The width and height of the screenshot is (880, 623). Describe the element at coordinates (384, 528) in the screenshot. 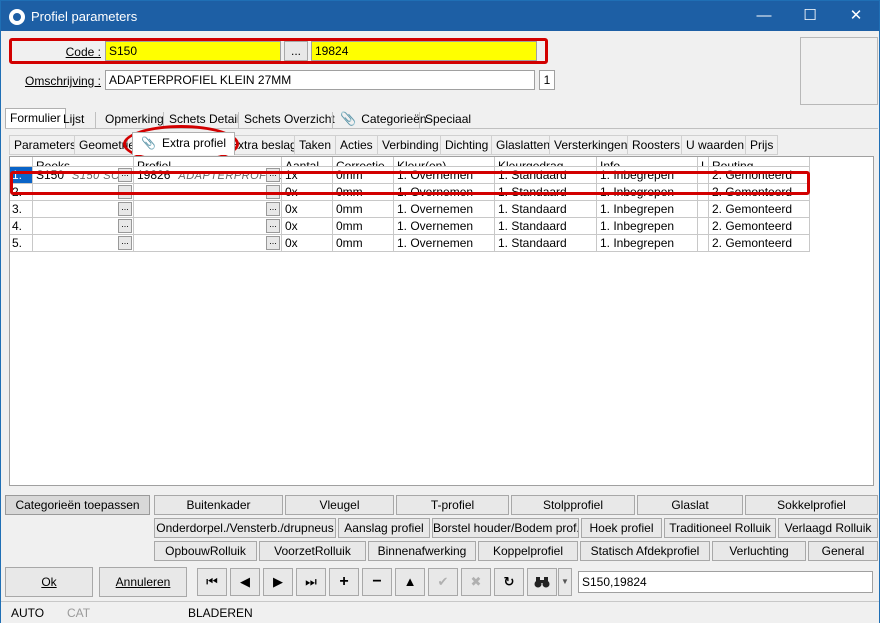

I see `category-aanslag-profiel: Aanslag profiel` at that location.